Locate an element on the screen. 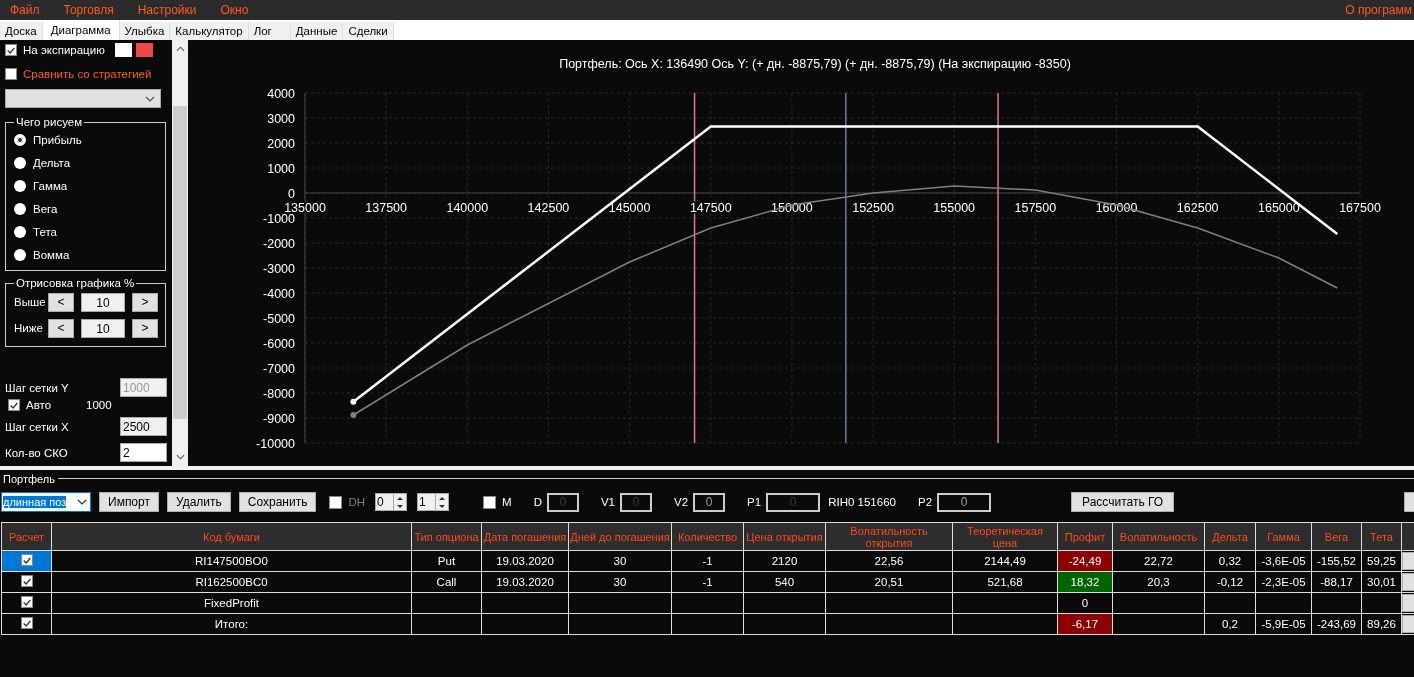  scroll-down-icon is located at coordinates (180, 457).